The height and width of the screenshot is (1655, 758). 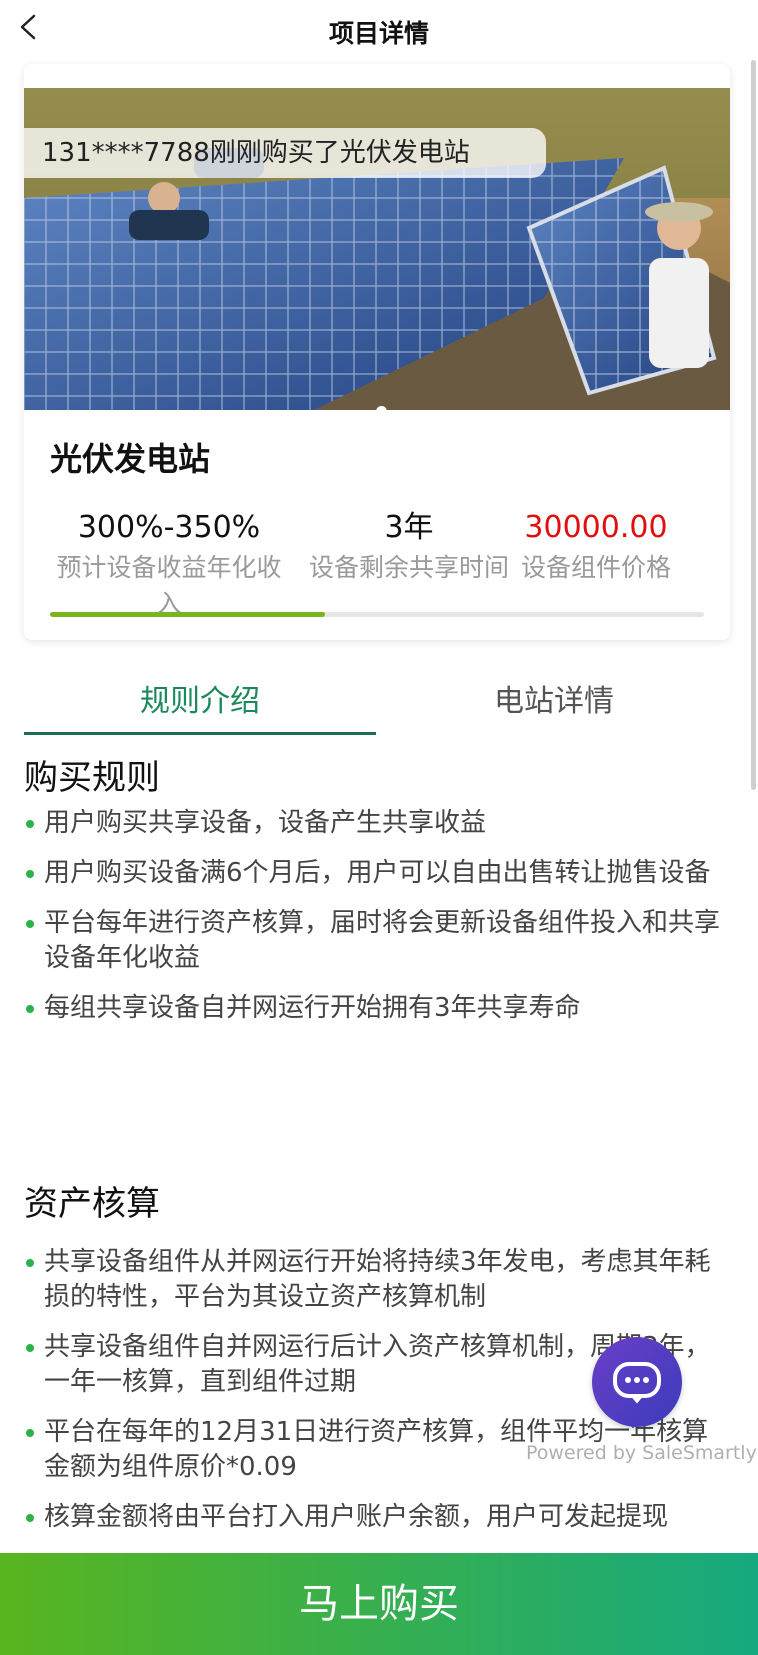 I want to click on stat-price: 30000.00 设备组件价格, so click(x=596, y=547).